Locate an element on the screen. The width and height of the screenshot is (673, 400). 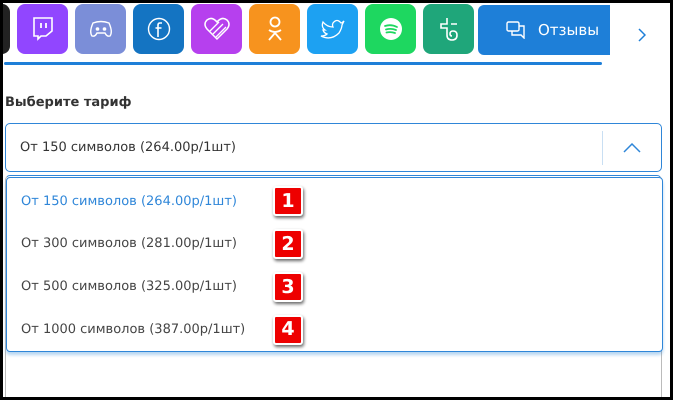
number-badge: 1 is located at coordinates (288, 201).